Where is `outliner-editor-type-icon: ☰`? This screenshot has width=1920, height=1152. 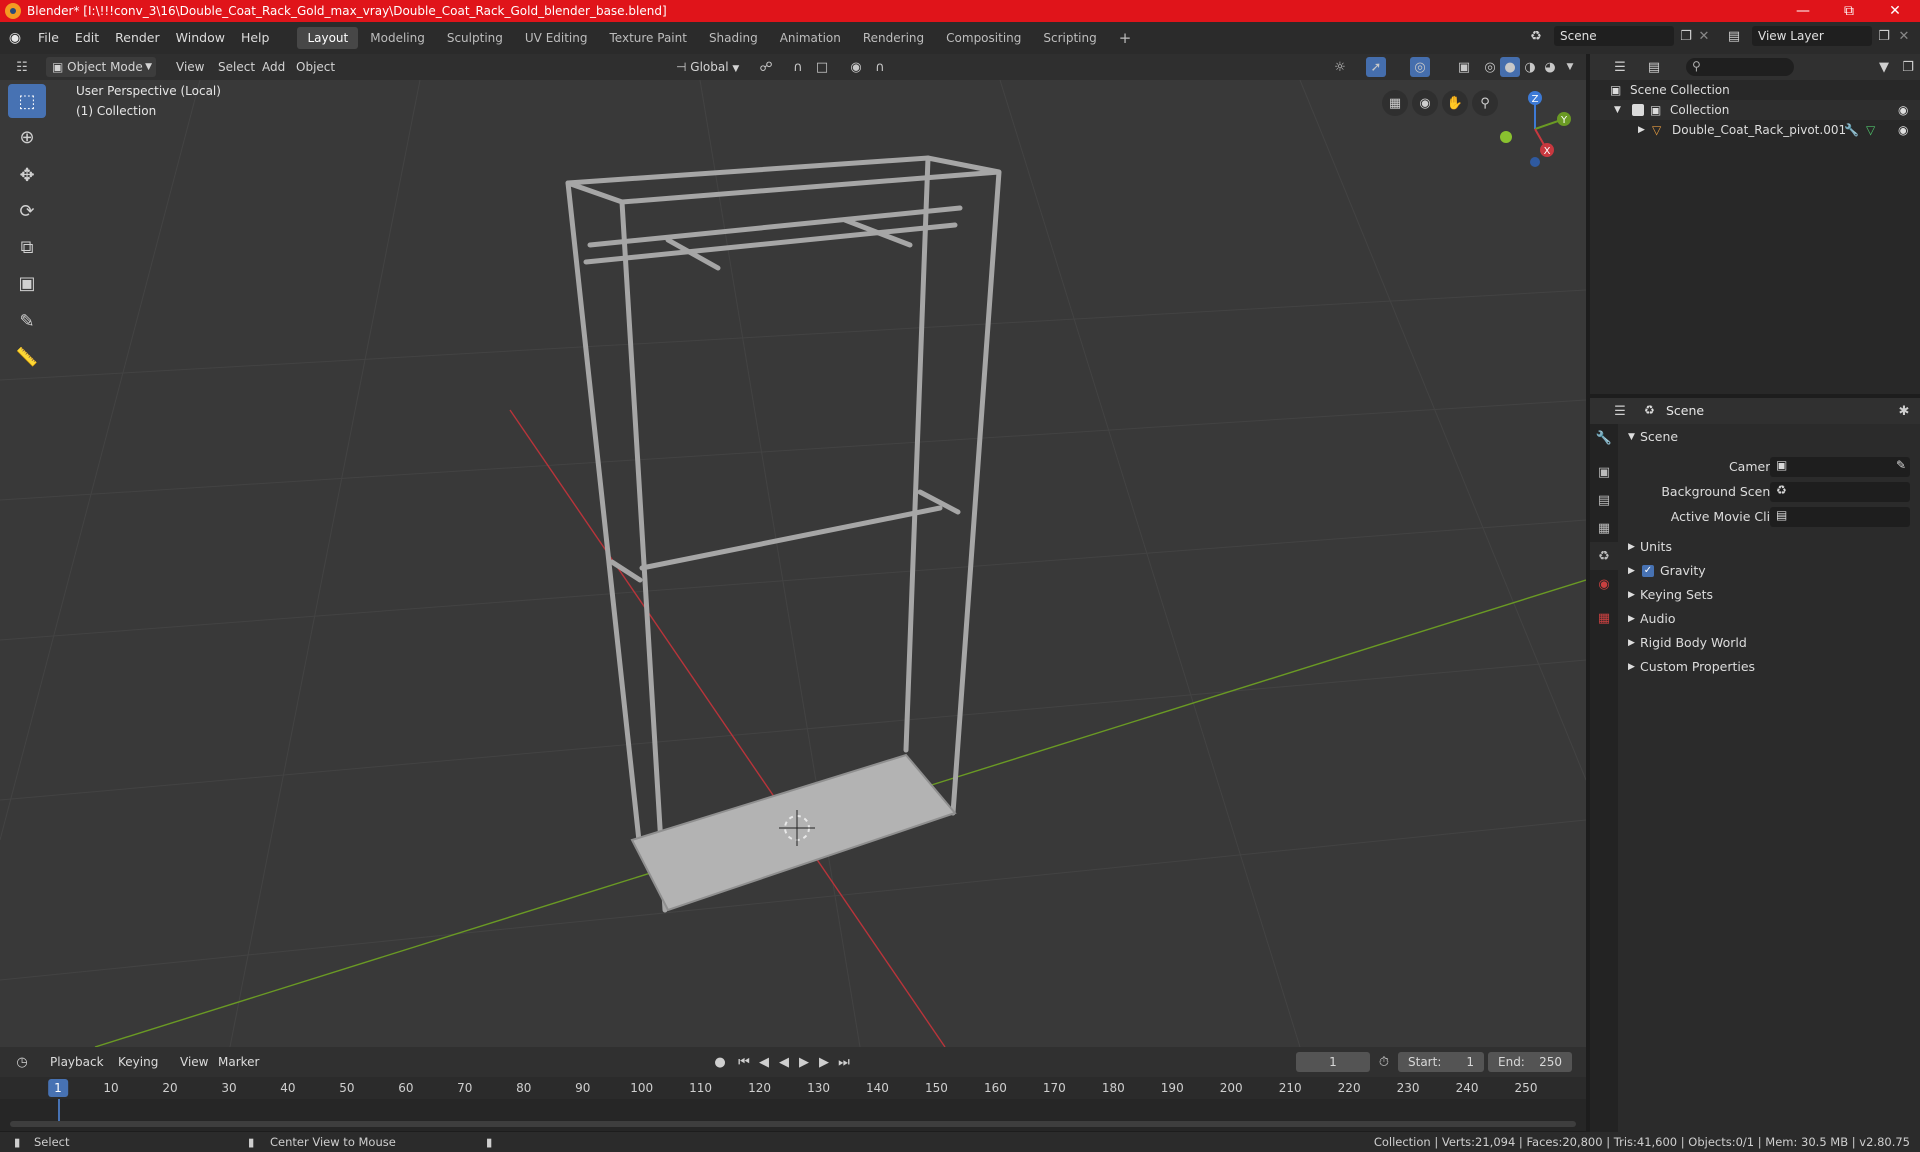 outliner-editor-type-icon: ☰ is located at coordinates (1620, 67).